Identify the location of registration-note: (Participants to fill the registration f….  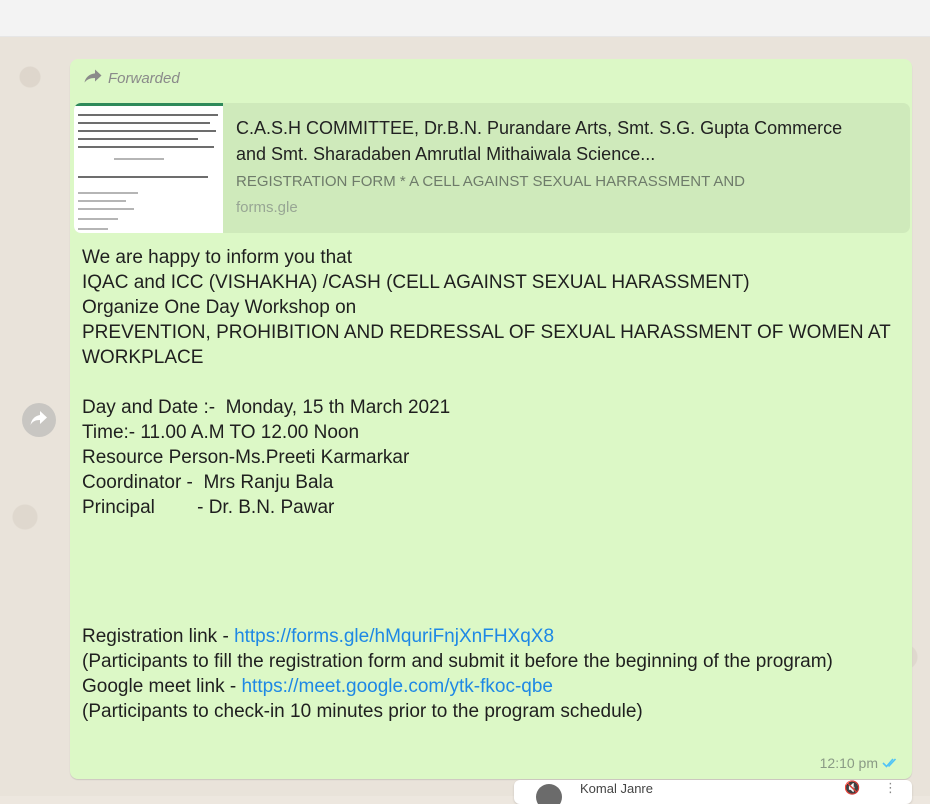
(457, 661).